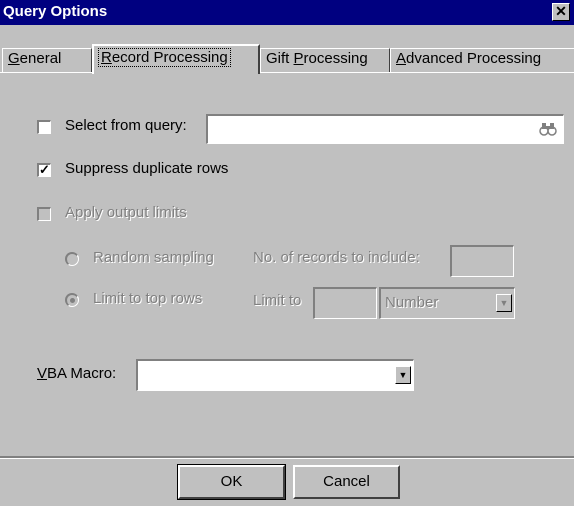 This screenshot has width=574, height=506. What do you see at coordinates (336, 257) in the screenshot?
I see `records-to-include-label: No. of records to include:` at bounding box center [336, 257].